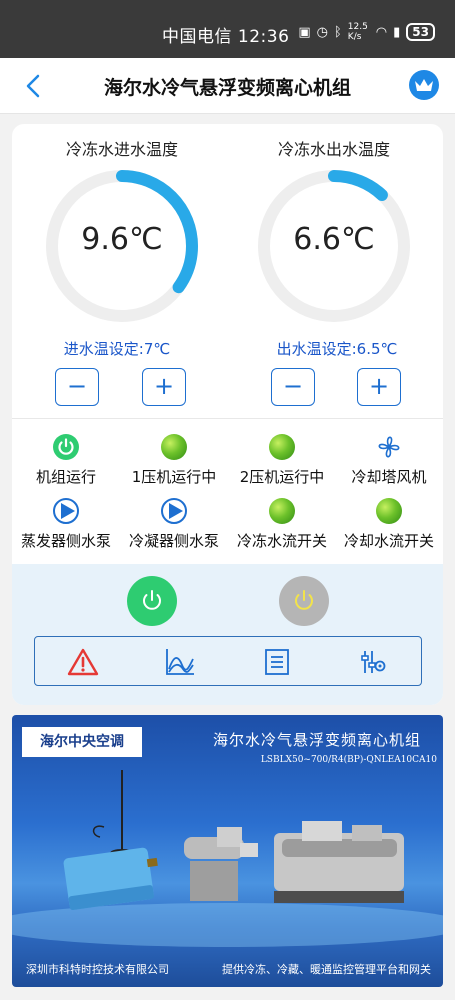  What do you see at coordinates (227, 418) in the screenshot?
I see `section-divider` at bounding box center [227, 418].